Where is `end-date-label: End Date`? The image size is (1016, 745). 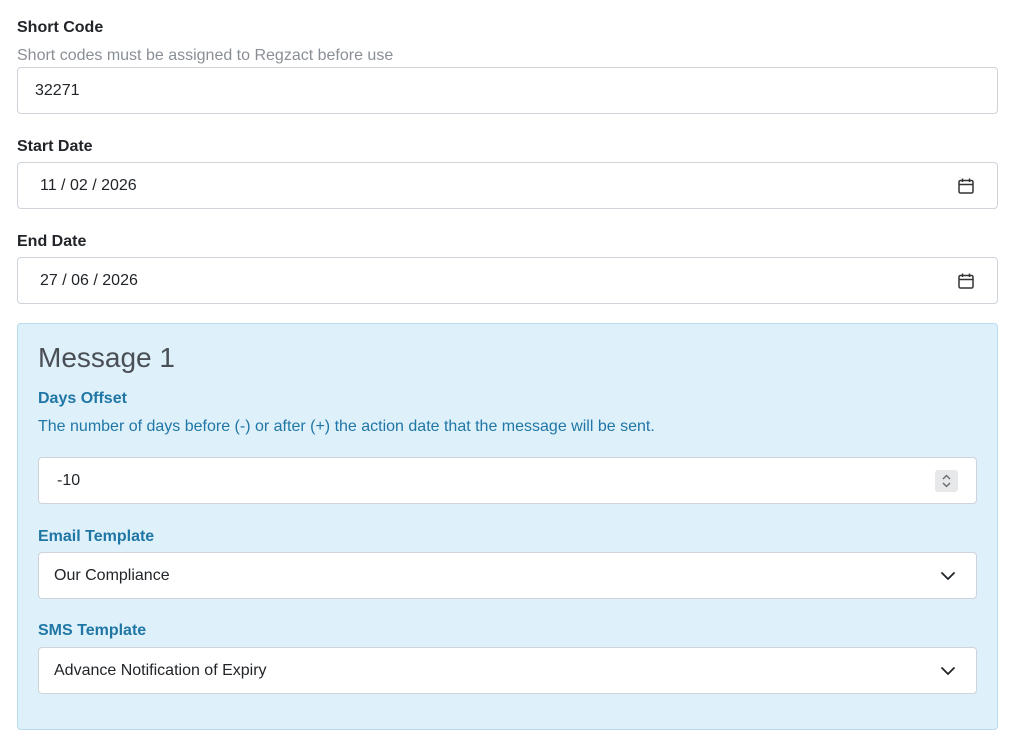 end-date-label: End Date is located at coordinates (52, 241).